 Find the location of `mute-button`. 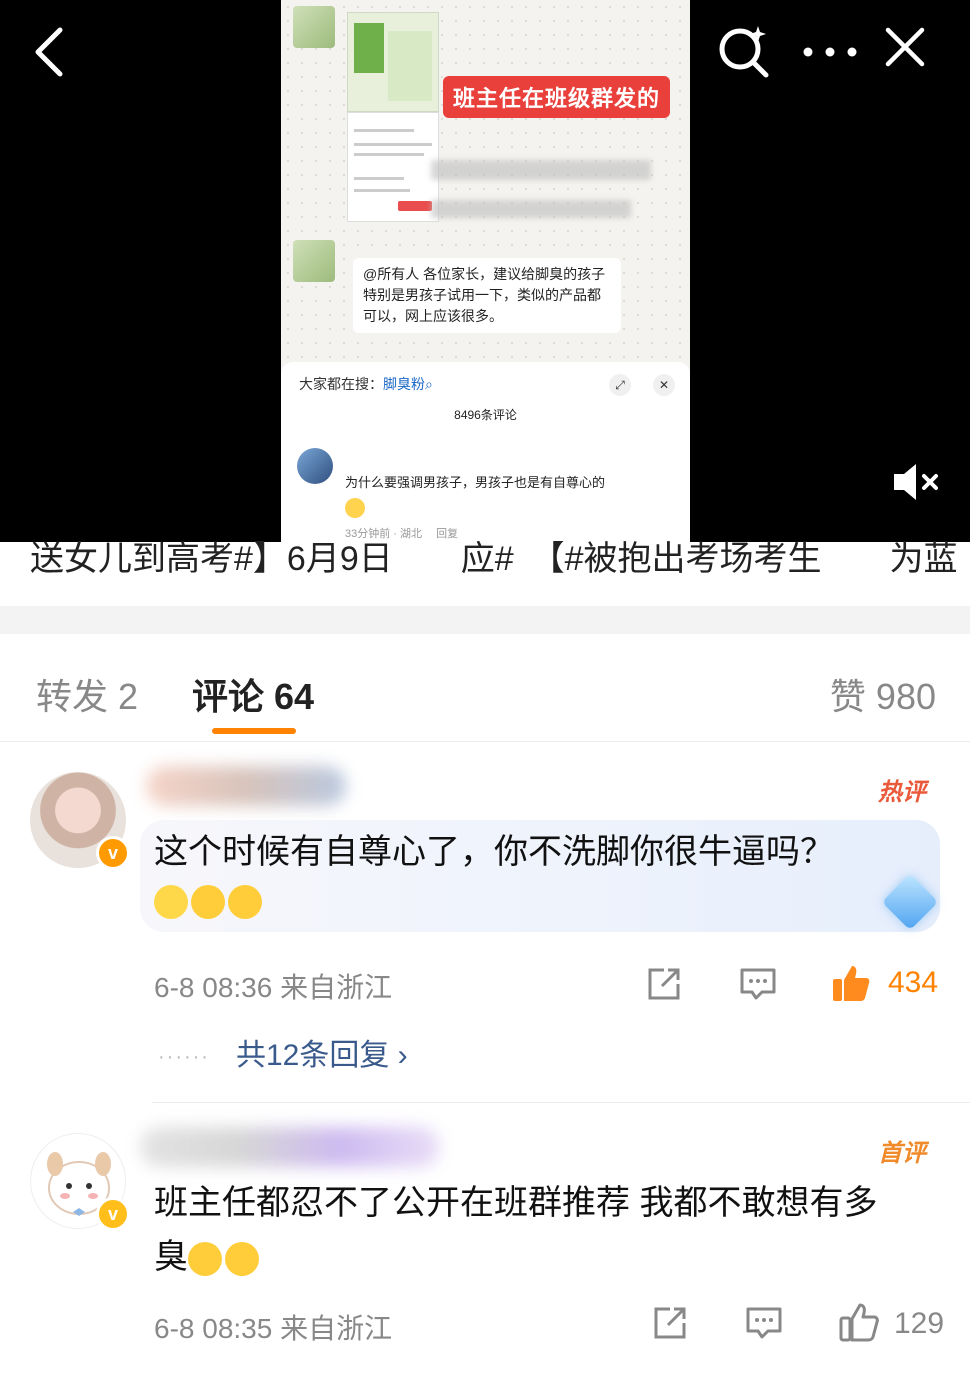

mute-button is located at coordinates (917, 482).